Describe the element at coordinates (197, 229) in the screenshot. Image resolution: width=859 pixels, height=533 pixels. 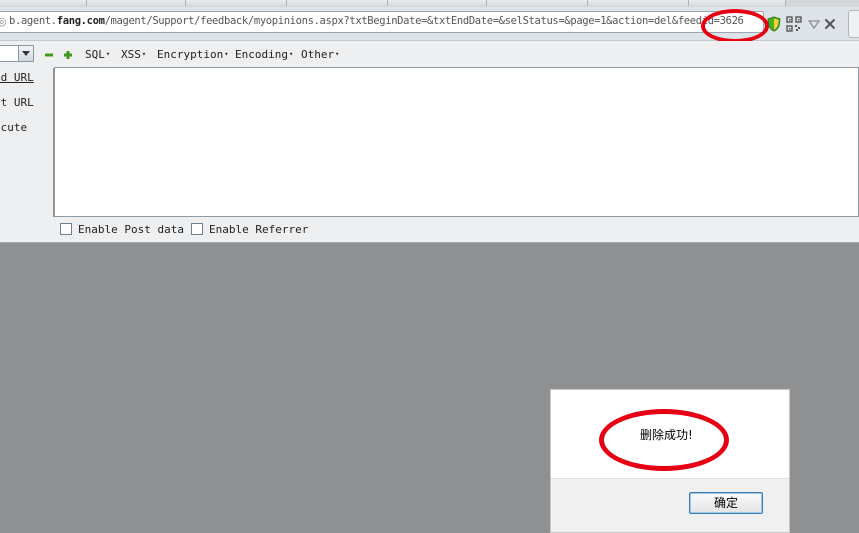
I see `referrer-checkbox` at that location.